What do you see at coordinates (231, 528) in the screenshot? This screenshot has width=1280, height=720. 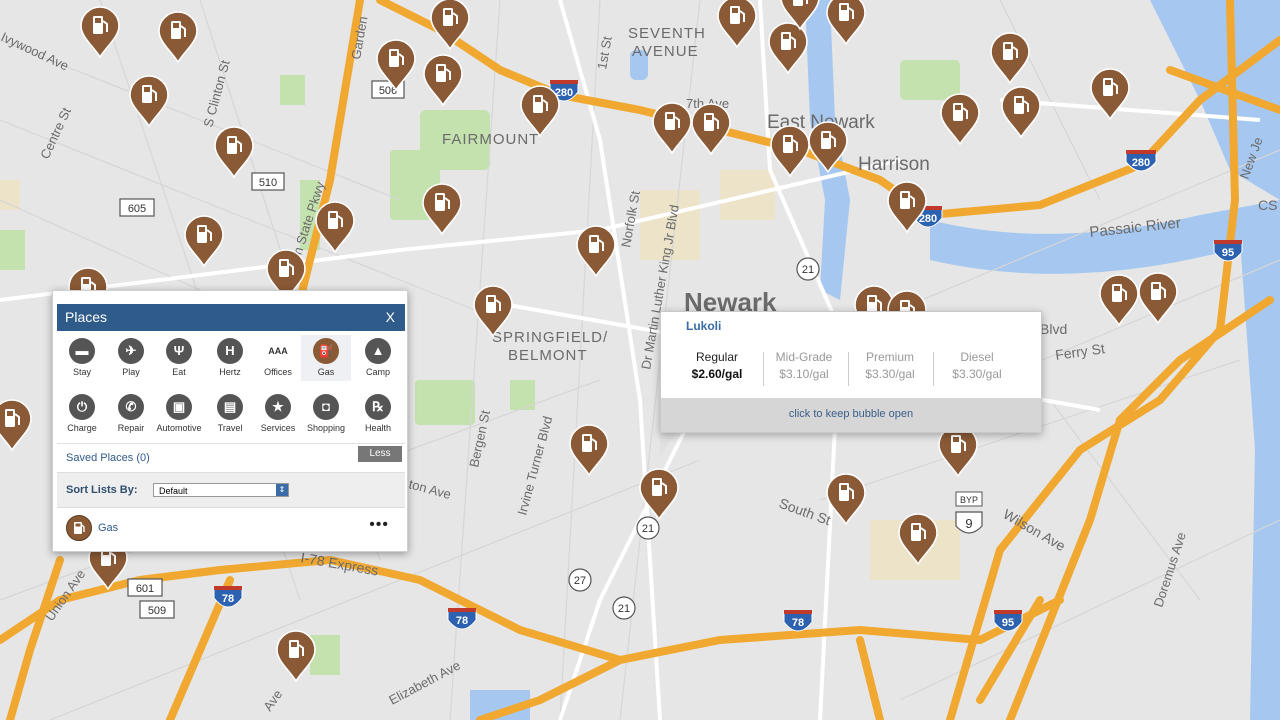 I see `list-item-gas: Gas •••` at bounding box center [231, 528].